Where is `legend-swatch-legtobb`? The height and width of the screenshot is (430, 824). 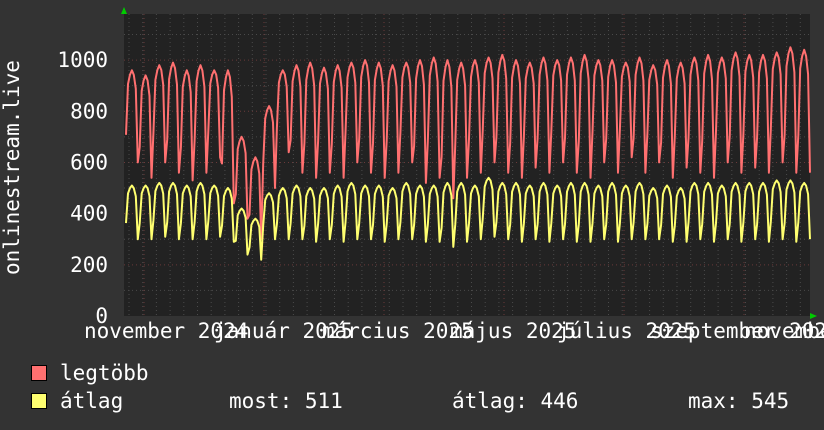 legend-swatch-legtobb is located at coordinates (39, 373).